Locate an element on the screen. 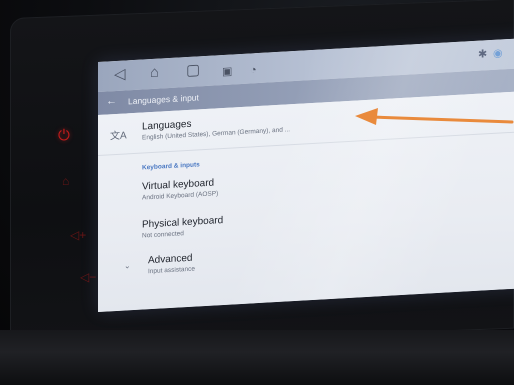 The image size is (514, 385). annotation-arrow is located at coordinates (434, 116).